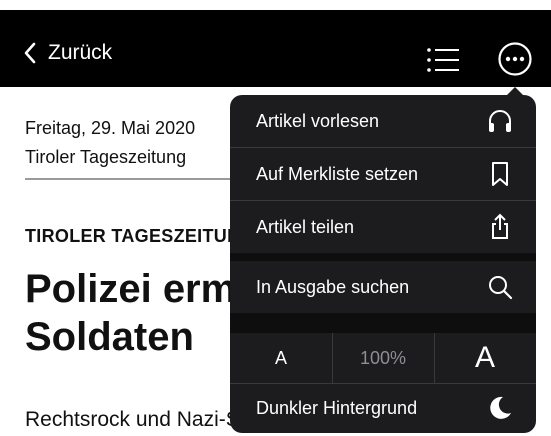 The height and width of the screenshot is (436, 551). I want to click on font-zoom-value: 100%, so click(383, 357).